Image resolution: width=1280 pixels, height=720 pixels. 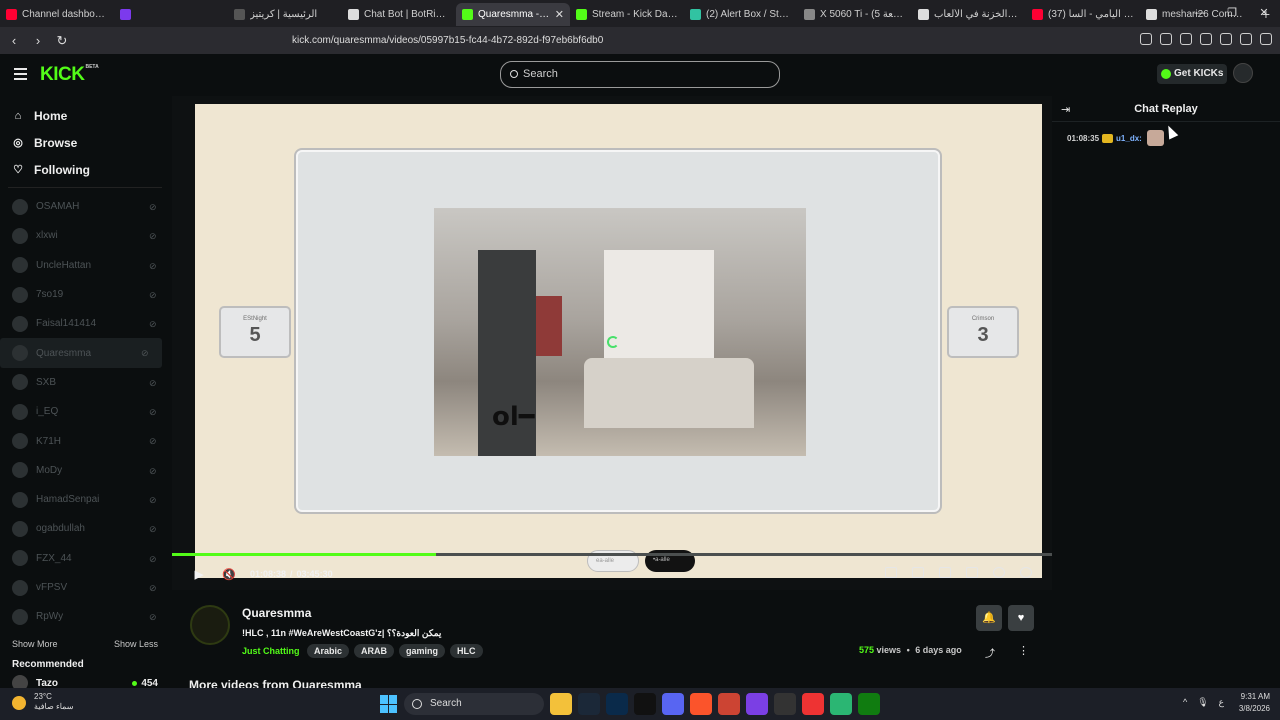 I want to click on followed-channel: K71H ⊘, so click(x=85, y=440).